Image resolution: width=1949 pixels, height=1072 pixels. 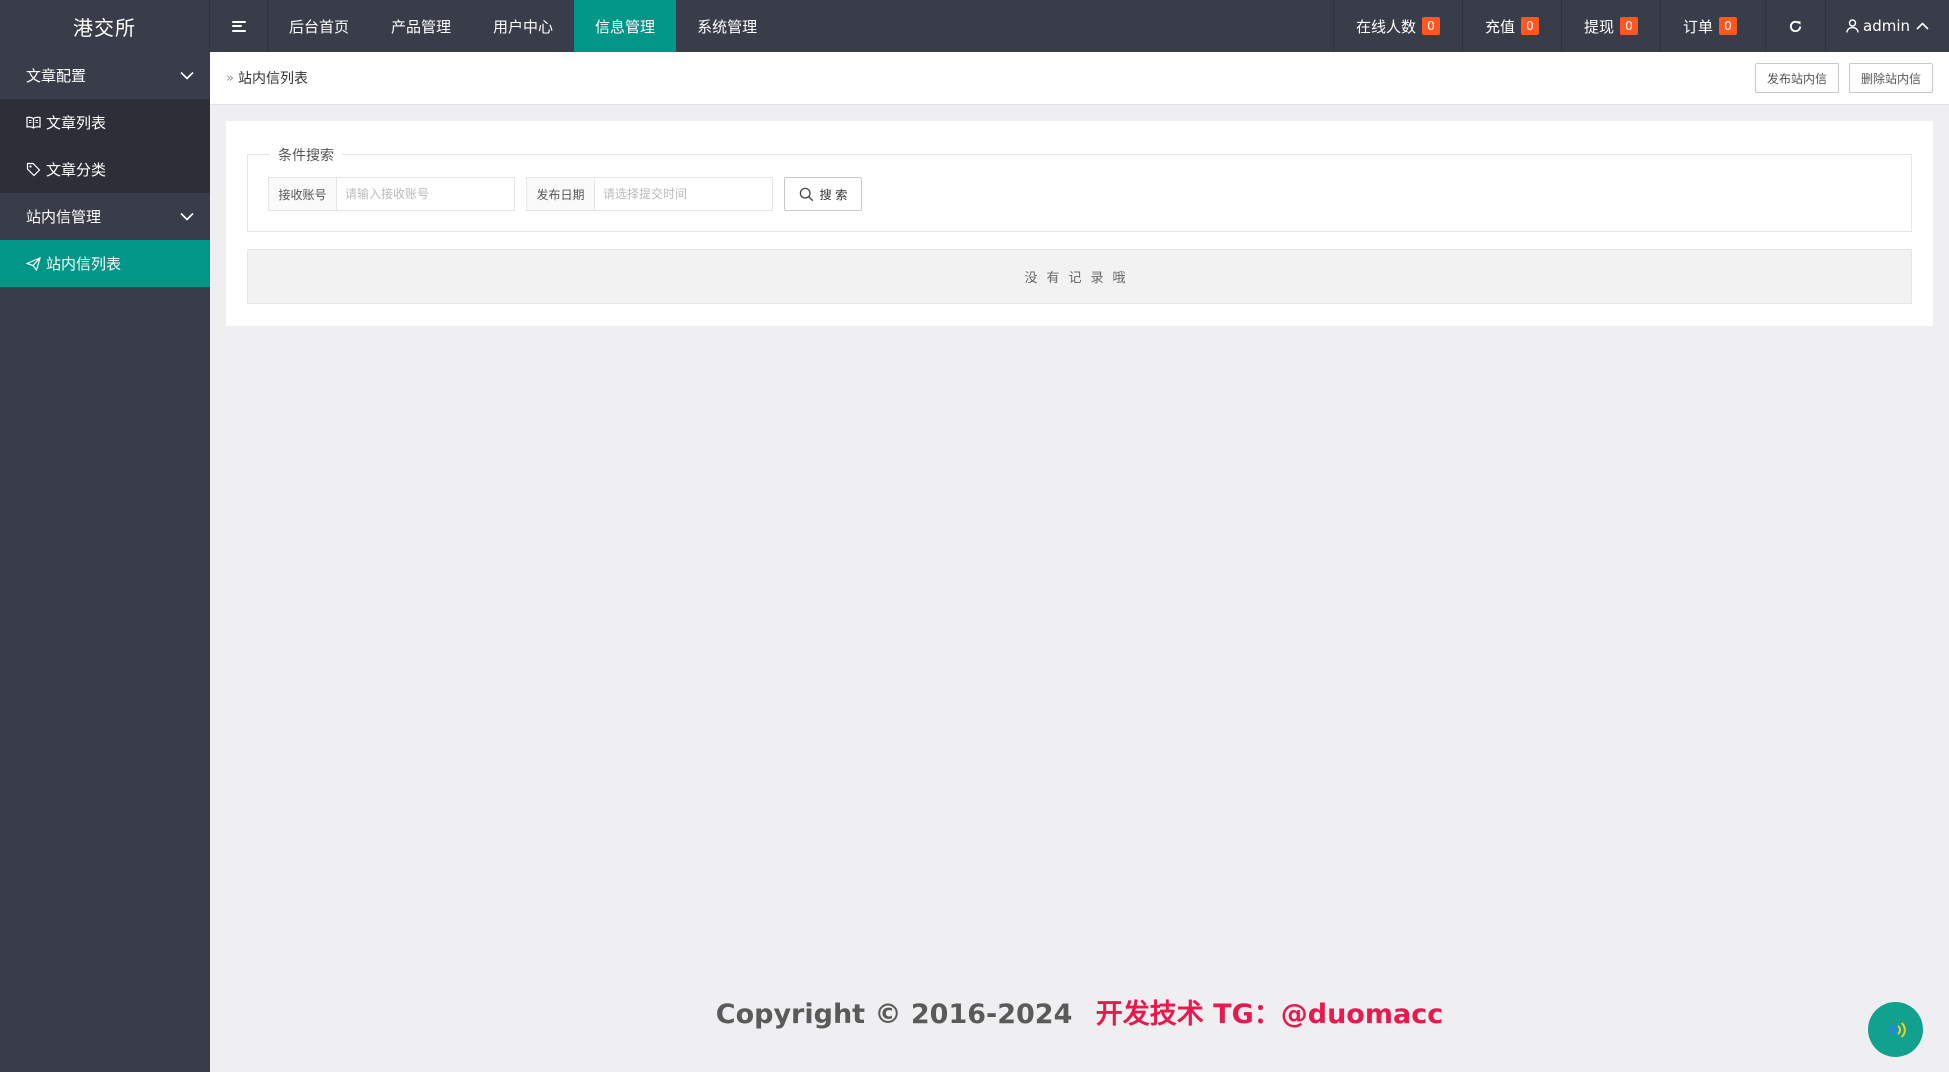 I want to click on footer: Copyright © 2016-2024 开发技术 TG：@duomacc, so click(x=1079, y=1011).